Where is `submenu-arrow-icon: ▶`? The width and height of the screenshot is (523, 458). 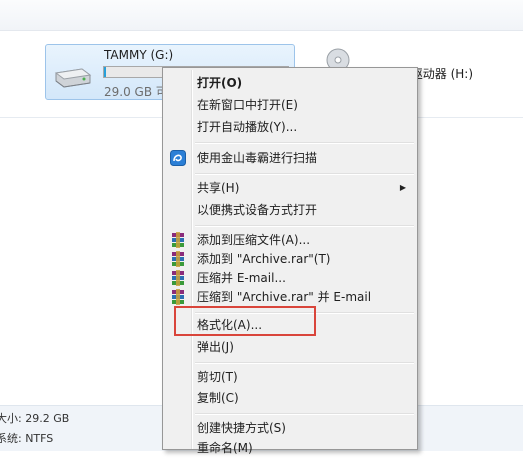
submenu-arrow-icon: ▶ is located at coordinates (402, 187).